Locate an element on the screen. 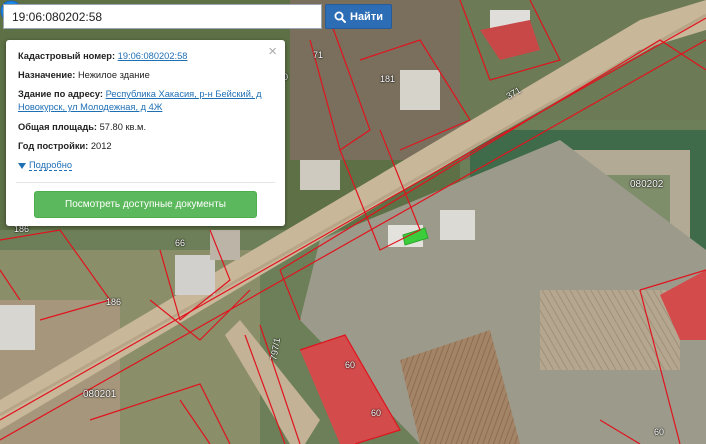 The height and width of the screenshot is (444, 706). search-input is located at coordinates (162, 16).